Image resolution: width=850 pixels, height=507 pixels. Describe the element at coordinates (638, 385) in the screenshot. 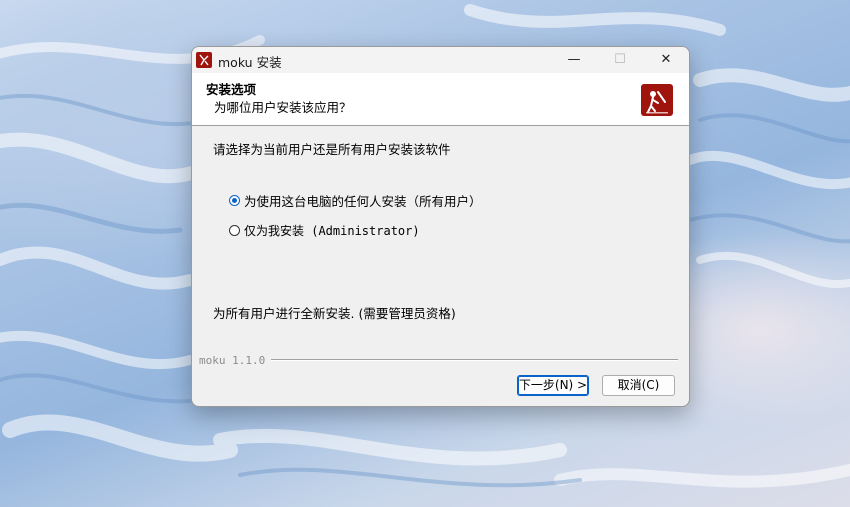

I see `cancel-button: 取消(C)` at that location.